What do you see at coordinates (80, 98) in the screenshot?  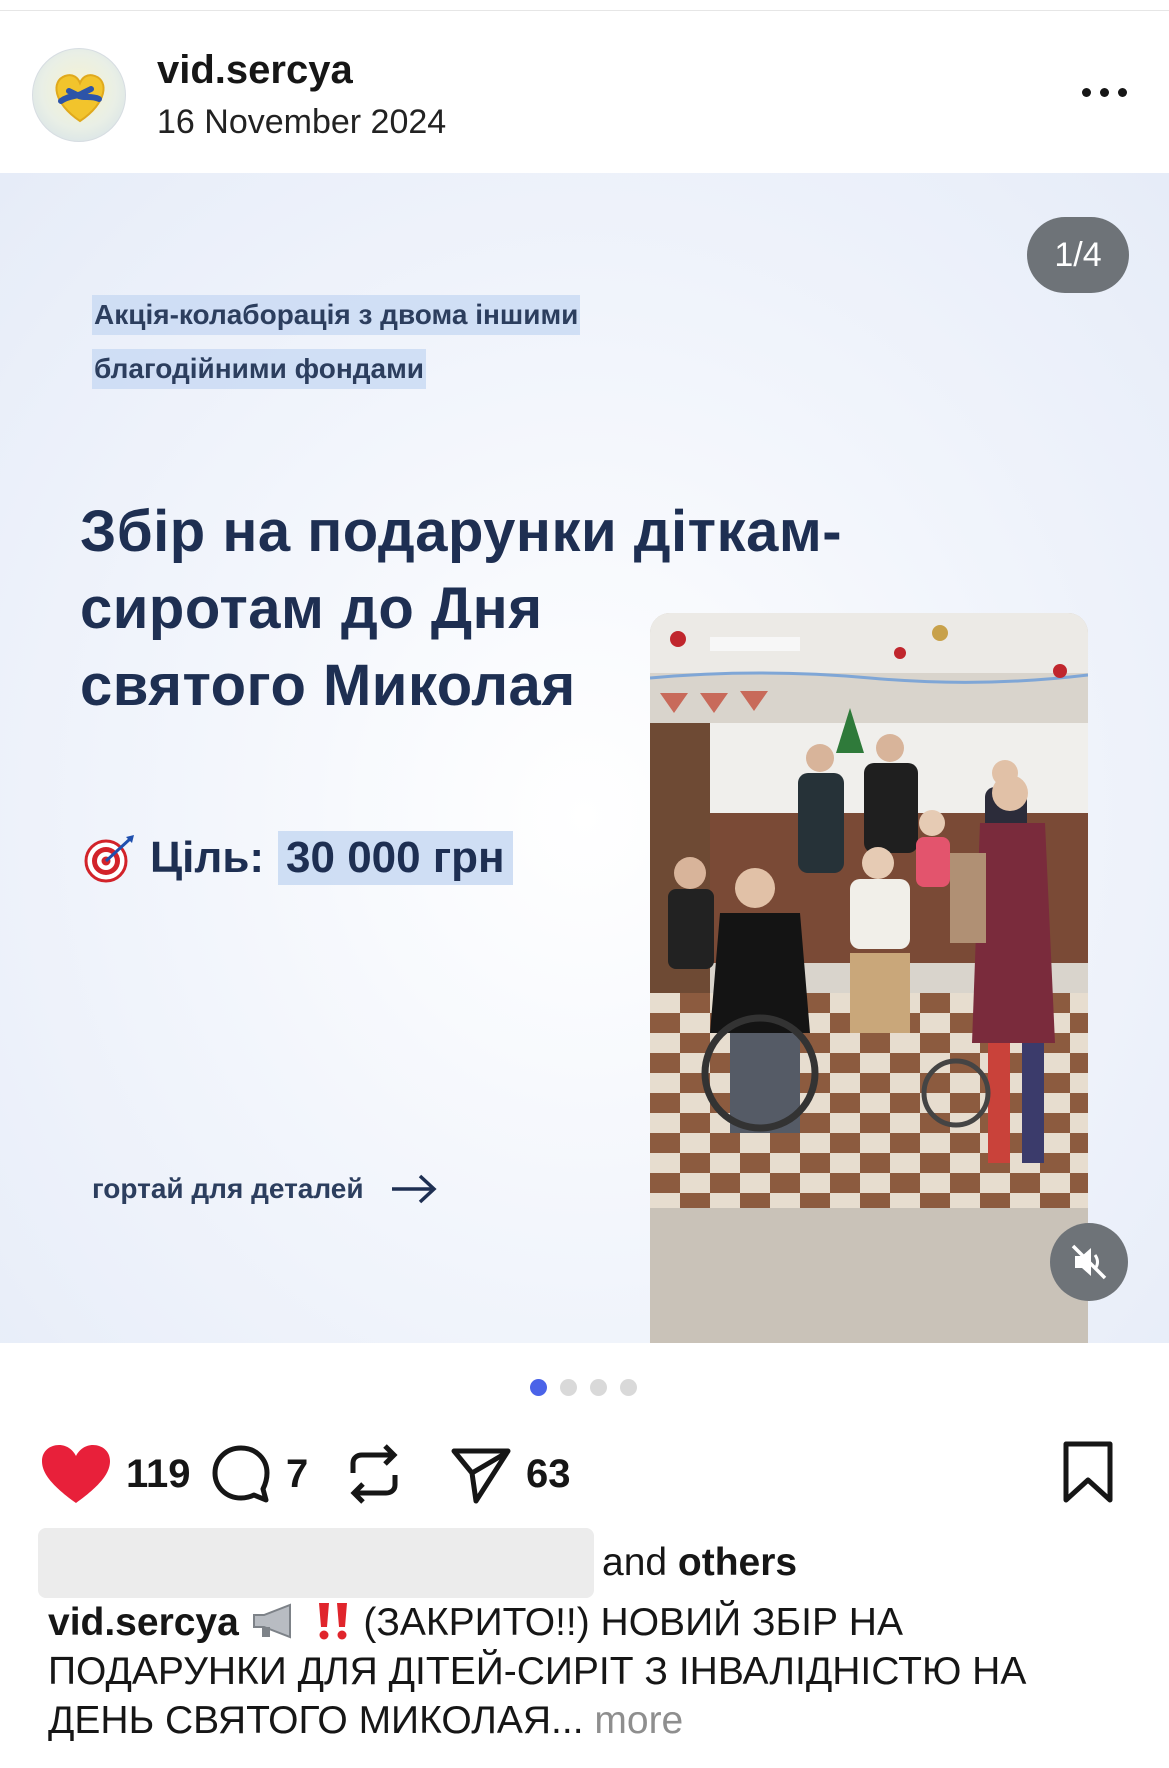 I see `heart-hands-logo-icon` at bounding box center [80, 98].